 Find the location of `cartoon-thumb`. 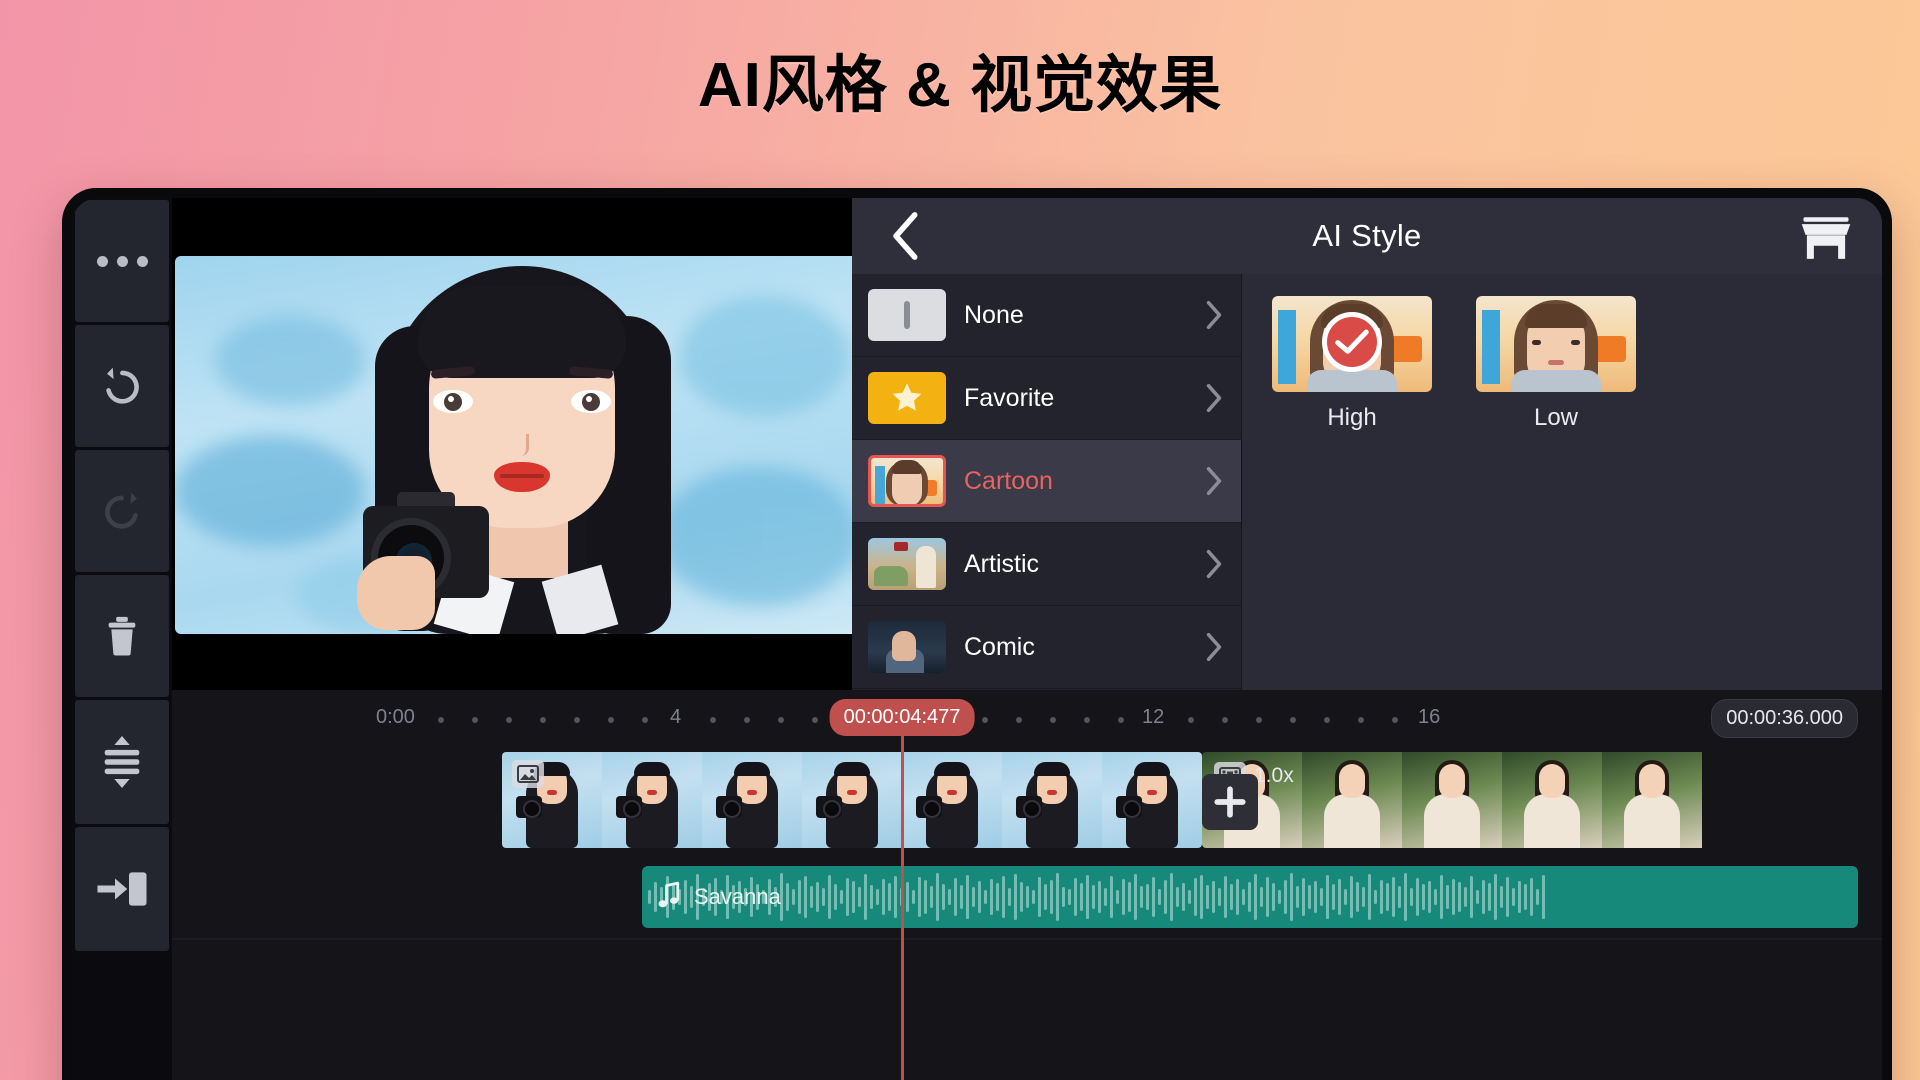

cartoon-thumb is located at coordinates (907, 481).